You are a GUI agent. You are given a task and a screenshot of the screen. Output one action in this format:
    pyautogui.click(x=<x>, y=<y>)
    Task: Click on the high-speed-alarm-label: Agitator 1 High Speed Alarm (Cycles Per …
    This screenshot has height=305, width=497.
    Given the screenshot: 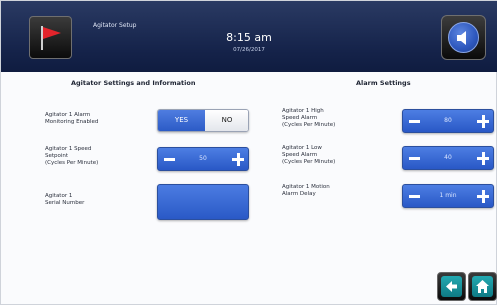 What is the action you would take?
    pyautogui.click(x=308, y=118)
    